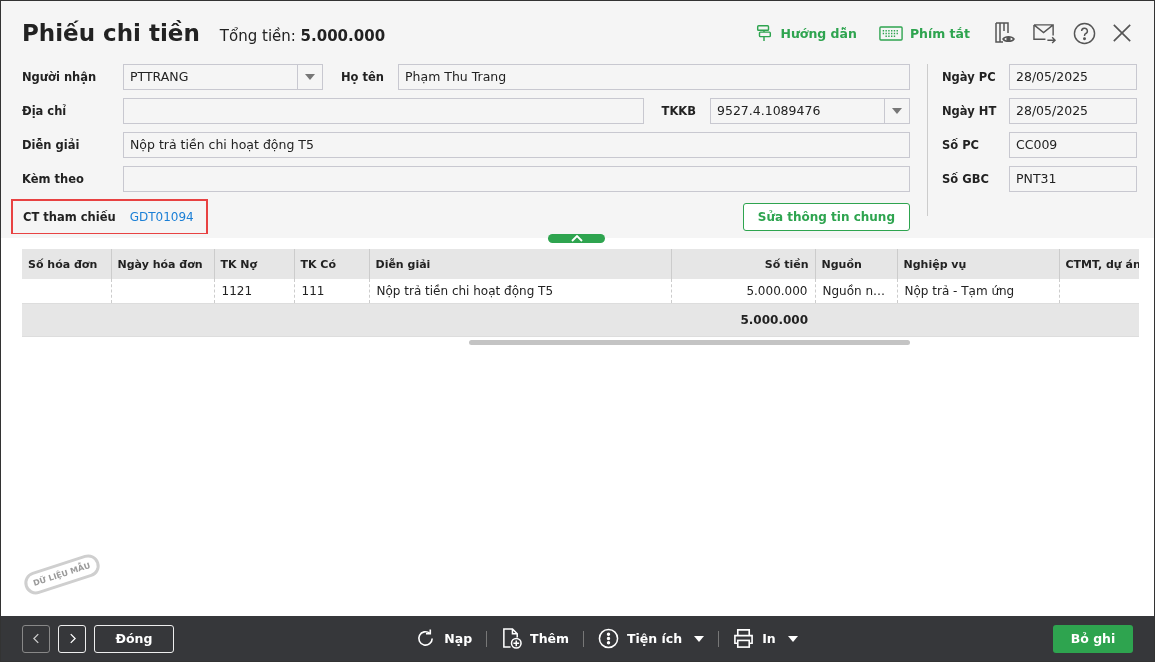  Describe the element at coordinates (651, 638) in the screenshot. I see `toolbar-button: Tiện ích` at that location.